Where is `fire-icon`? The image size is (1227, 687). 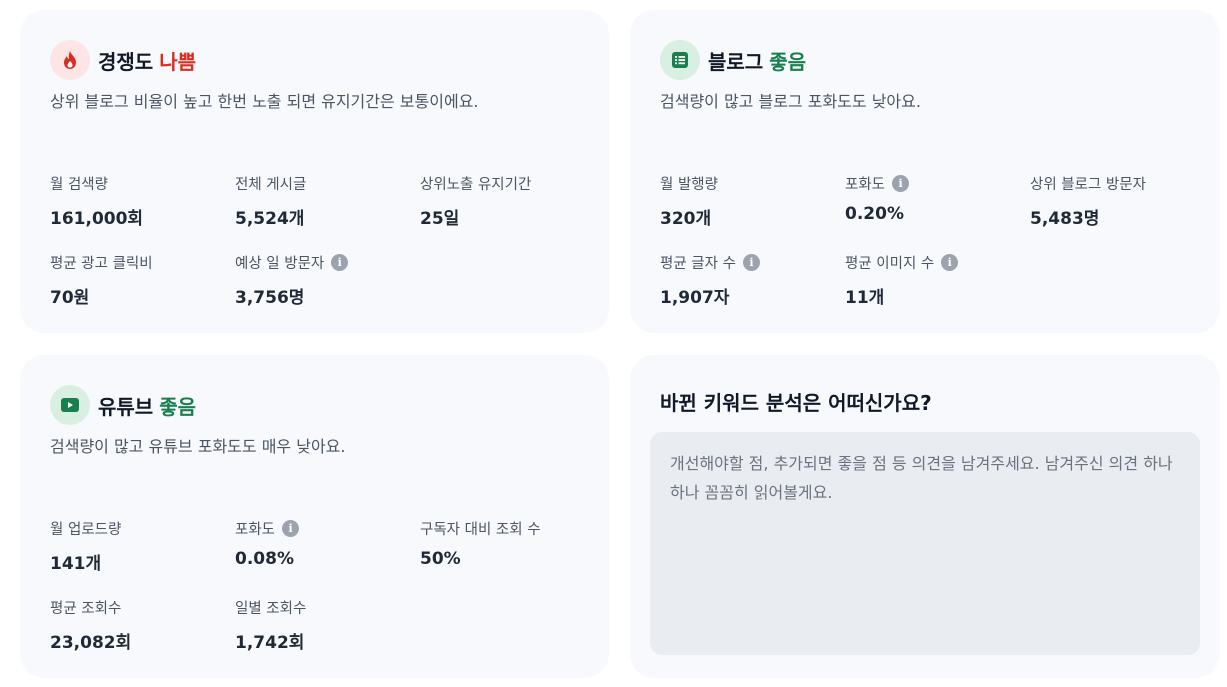
fire-icon is located at coordinates (70, 60).